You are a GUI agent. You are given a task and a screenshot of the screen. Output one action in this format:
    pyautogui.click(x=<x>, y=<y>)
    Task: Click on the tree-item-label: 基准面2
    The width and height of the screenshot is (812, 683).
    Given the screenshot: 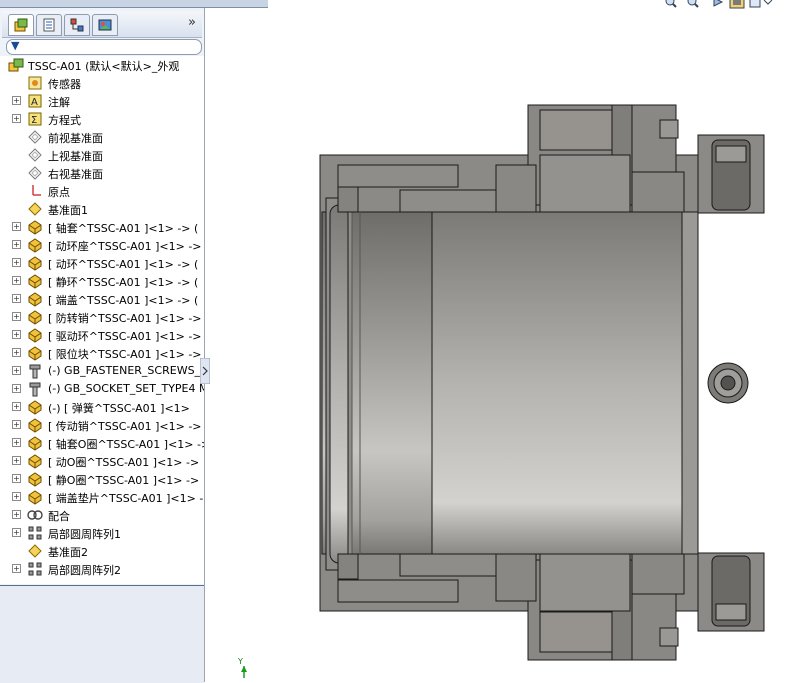 What is the action you would take?
    pyautogui.click(x=68, y=552)
    